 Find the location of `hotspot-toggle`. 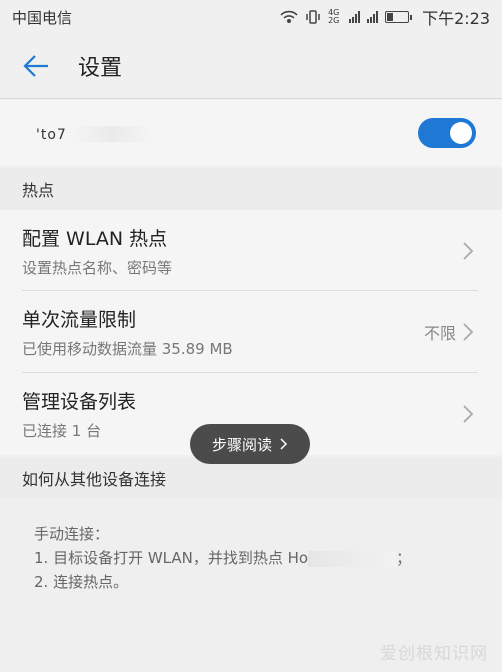

hotspot-toggle is located at coordinates (447, 133).